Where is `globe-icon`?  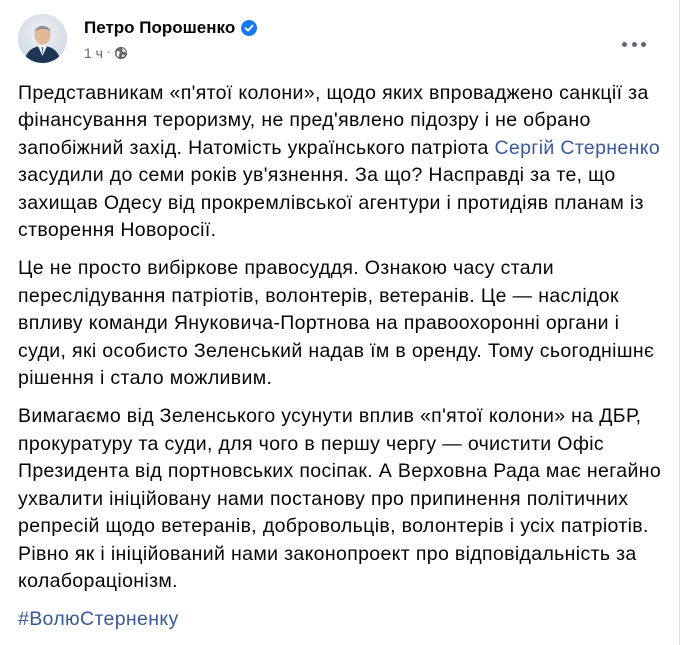 globe-icon is located at coordinates (121, 53).